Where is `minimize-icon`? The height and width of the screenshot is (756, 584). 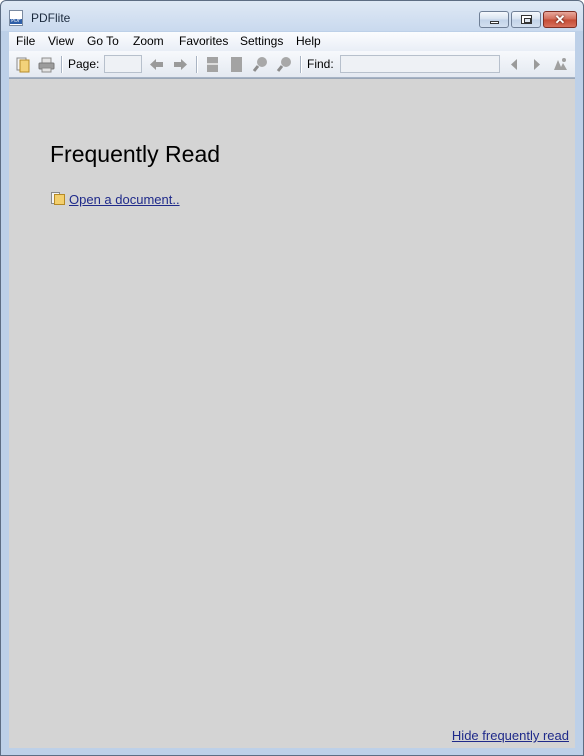 minimize-icon is located at coordinates (494, 22).